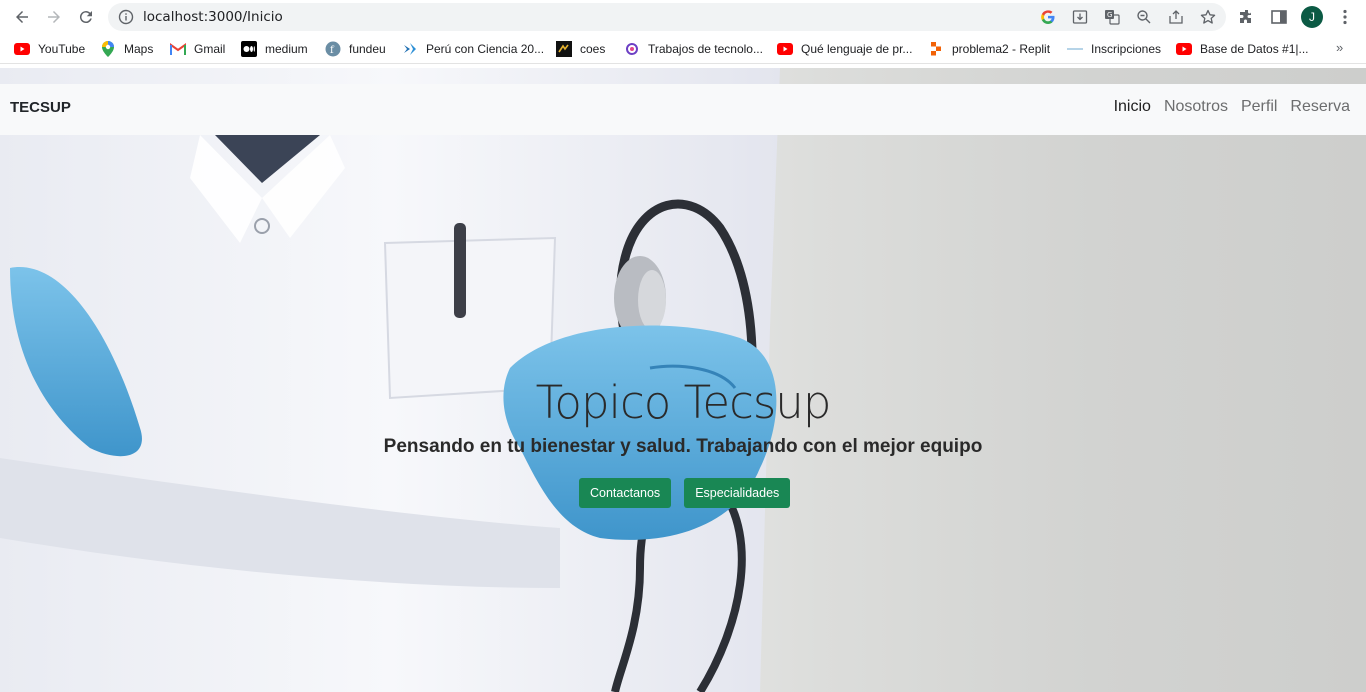  What do you see at coordinates (40, 107) in the screenshot?
I see `site-brand: TECSUP` at bounding box center [40, 107].